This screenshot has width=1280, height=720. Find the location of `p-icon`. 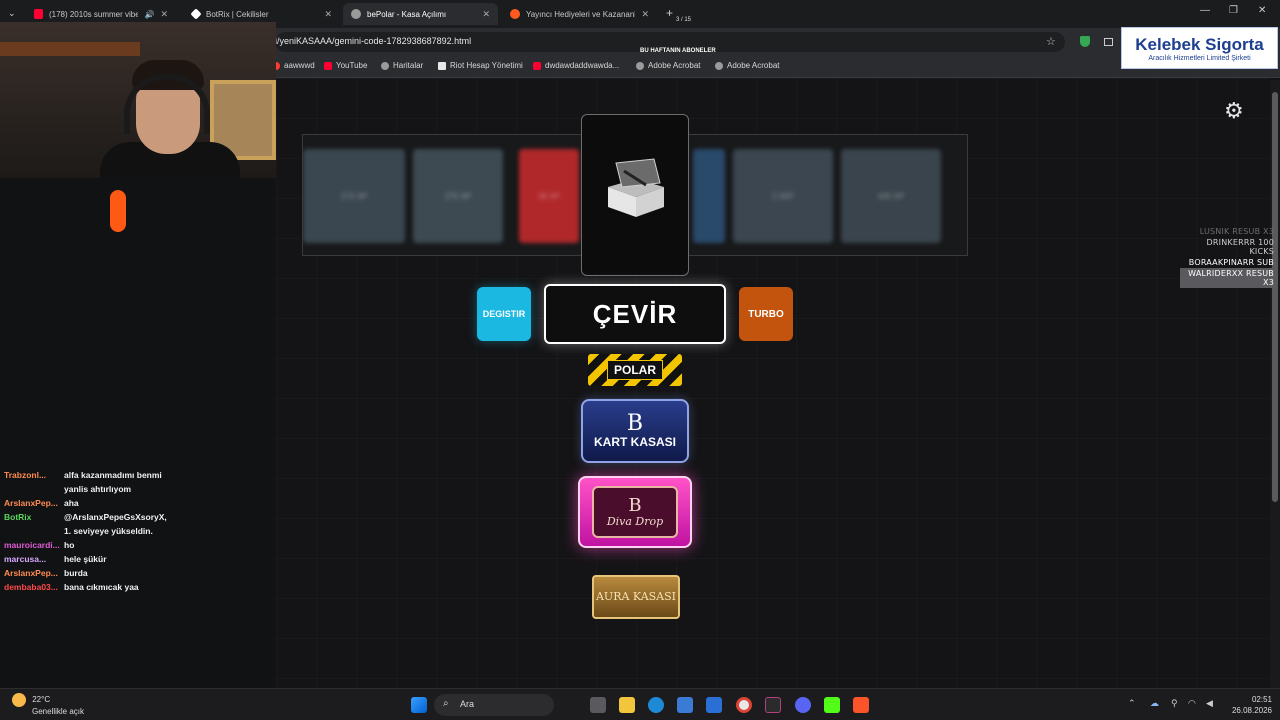

p-icon is located at coordinates (515, 14).